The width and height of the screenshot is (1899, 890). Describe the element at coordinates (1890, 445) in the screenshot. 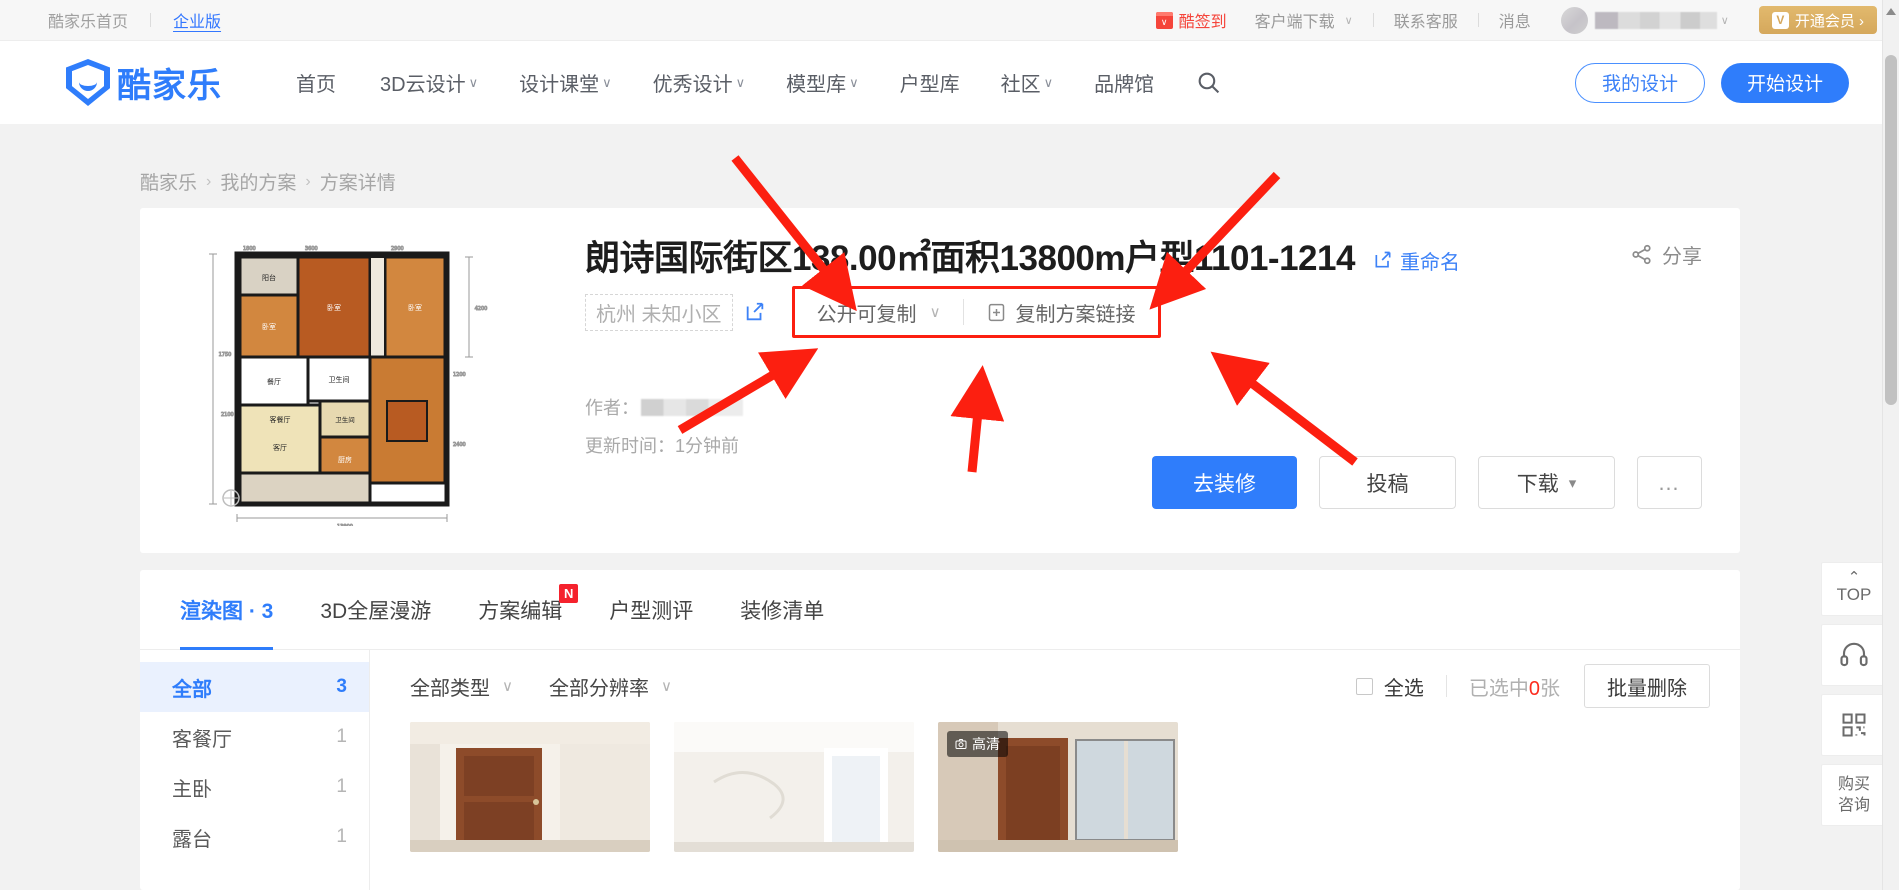

I see `page-scrollbar` at that location.